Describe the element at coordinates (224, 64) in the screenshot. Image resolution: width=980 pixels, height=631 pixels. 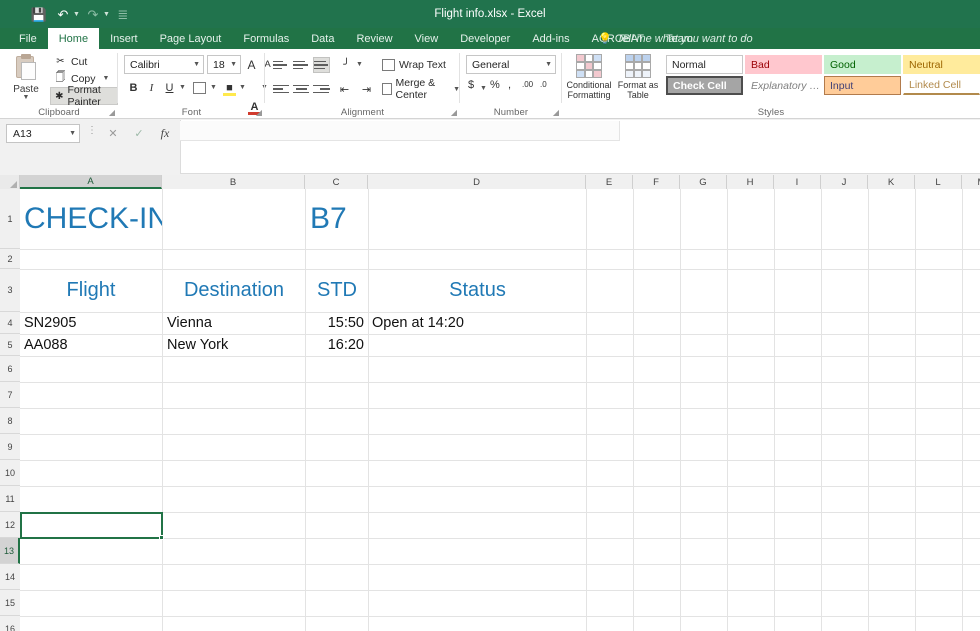
I see `font-size-input: 18 ▼` at that location.